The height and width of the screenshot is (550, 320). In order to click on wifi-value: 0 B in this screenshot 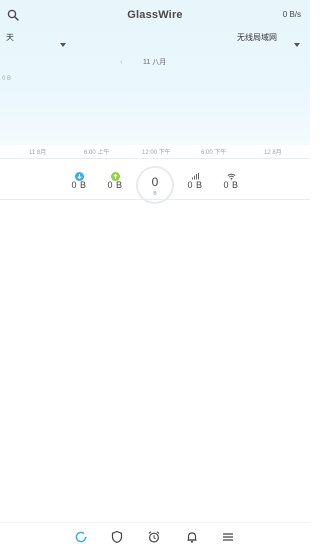, I will do `click(231, 185)`.